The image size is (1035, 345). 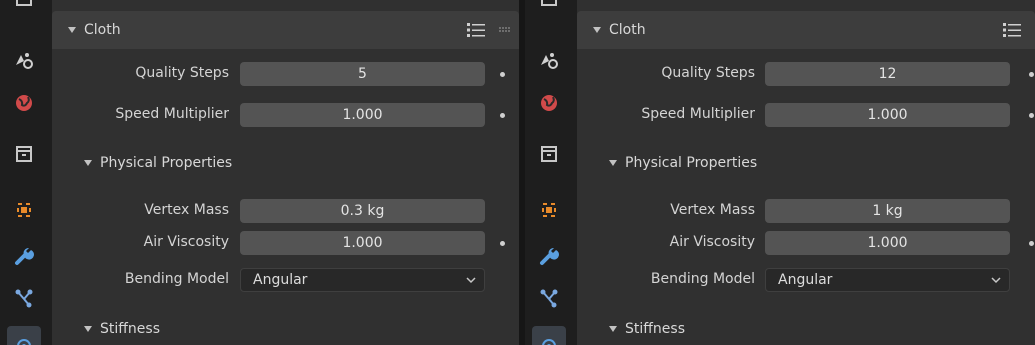 I want to click on vertex-mass-field: 1 kg, so click(x=887, y=211).